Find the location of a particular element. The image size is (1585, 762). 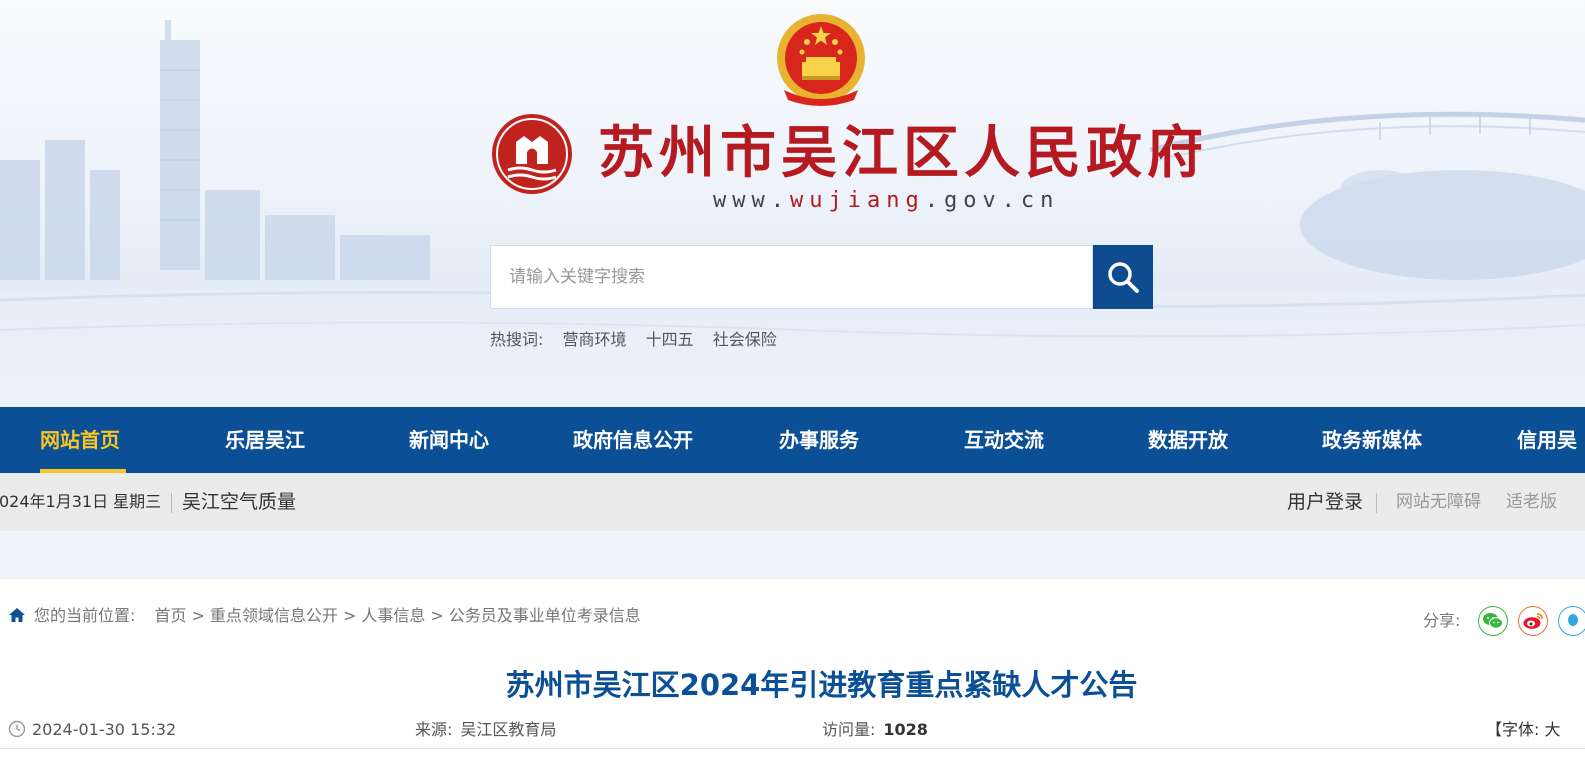

wechat-icon is located at coordinates (1493, 621).